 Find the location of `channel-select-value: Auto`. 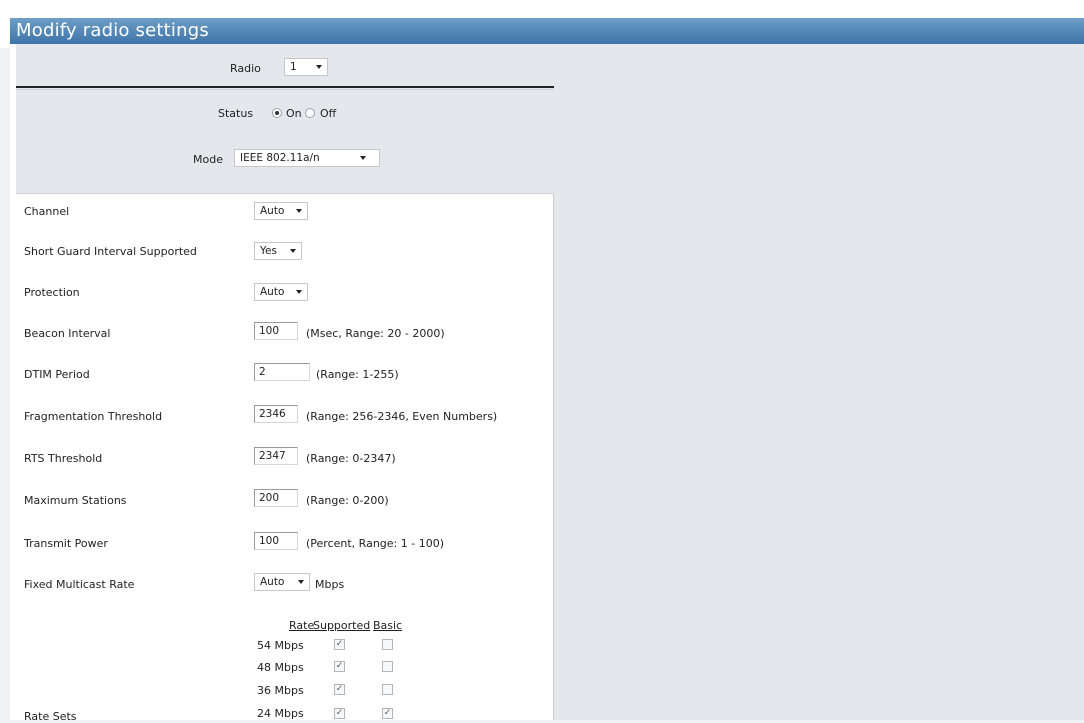

channel-select-value: Auto is located at coordinates (272, 211).